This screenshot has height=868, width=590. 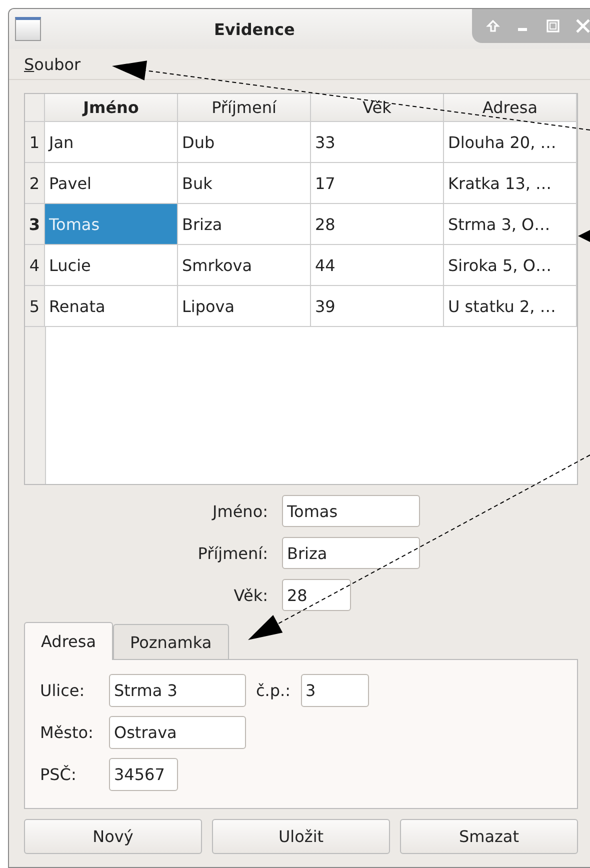 What do you see at coordinates (28, 29) in the screenshot?
I see `window-icon` at bounding box center [28, 29].